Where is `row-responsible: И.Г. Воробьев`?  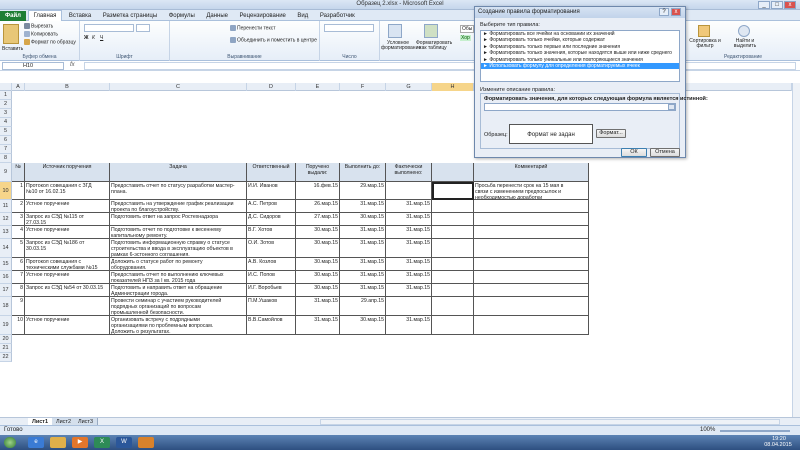
row-responsible: И.Г. Воробьев is located at coordinates (271, 290).